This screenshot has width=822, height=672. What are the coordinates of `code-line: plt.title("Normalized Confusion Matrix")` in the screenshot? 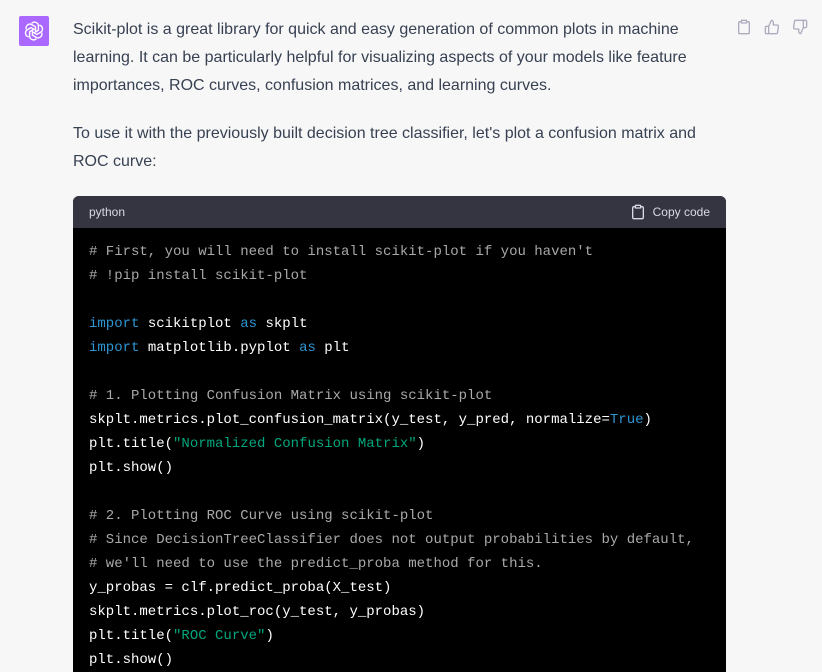 It's located at (257, 444).